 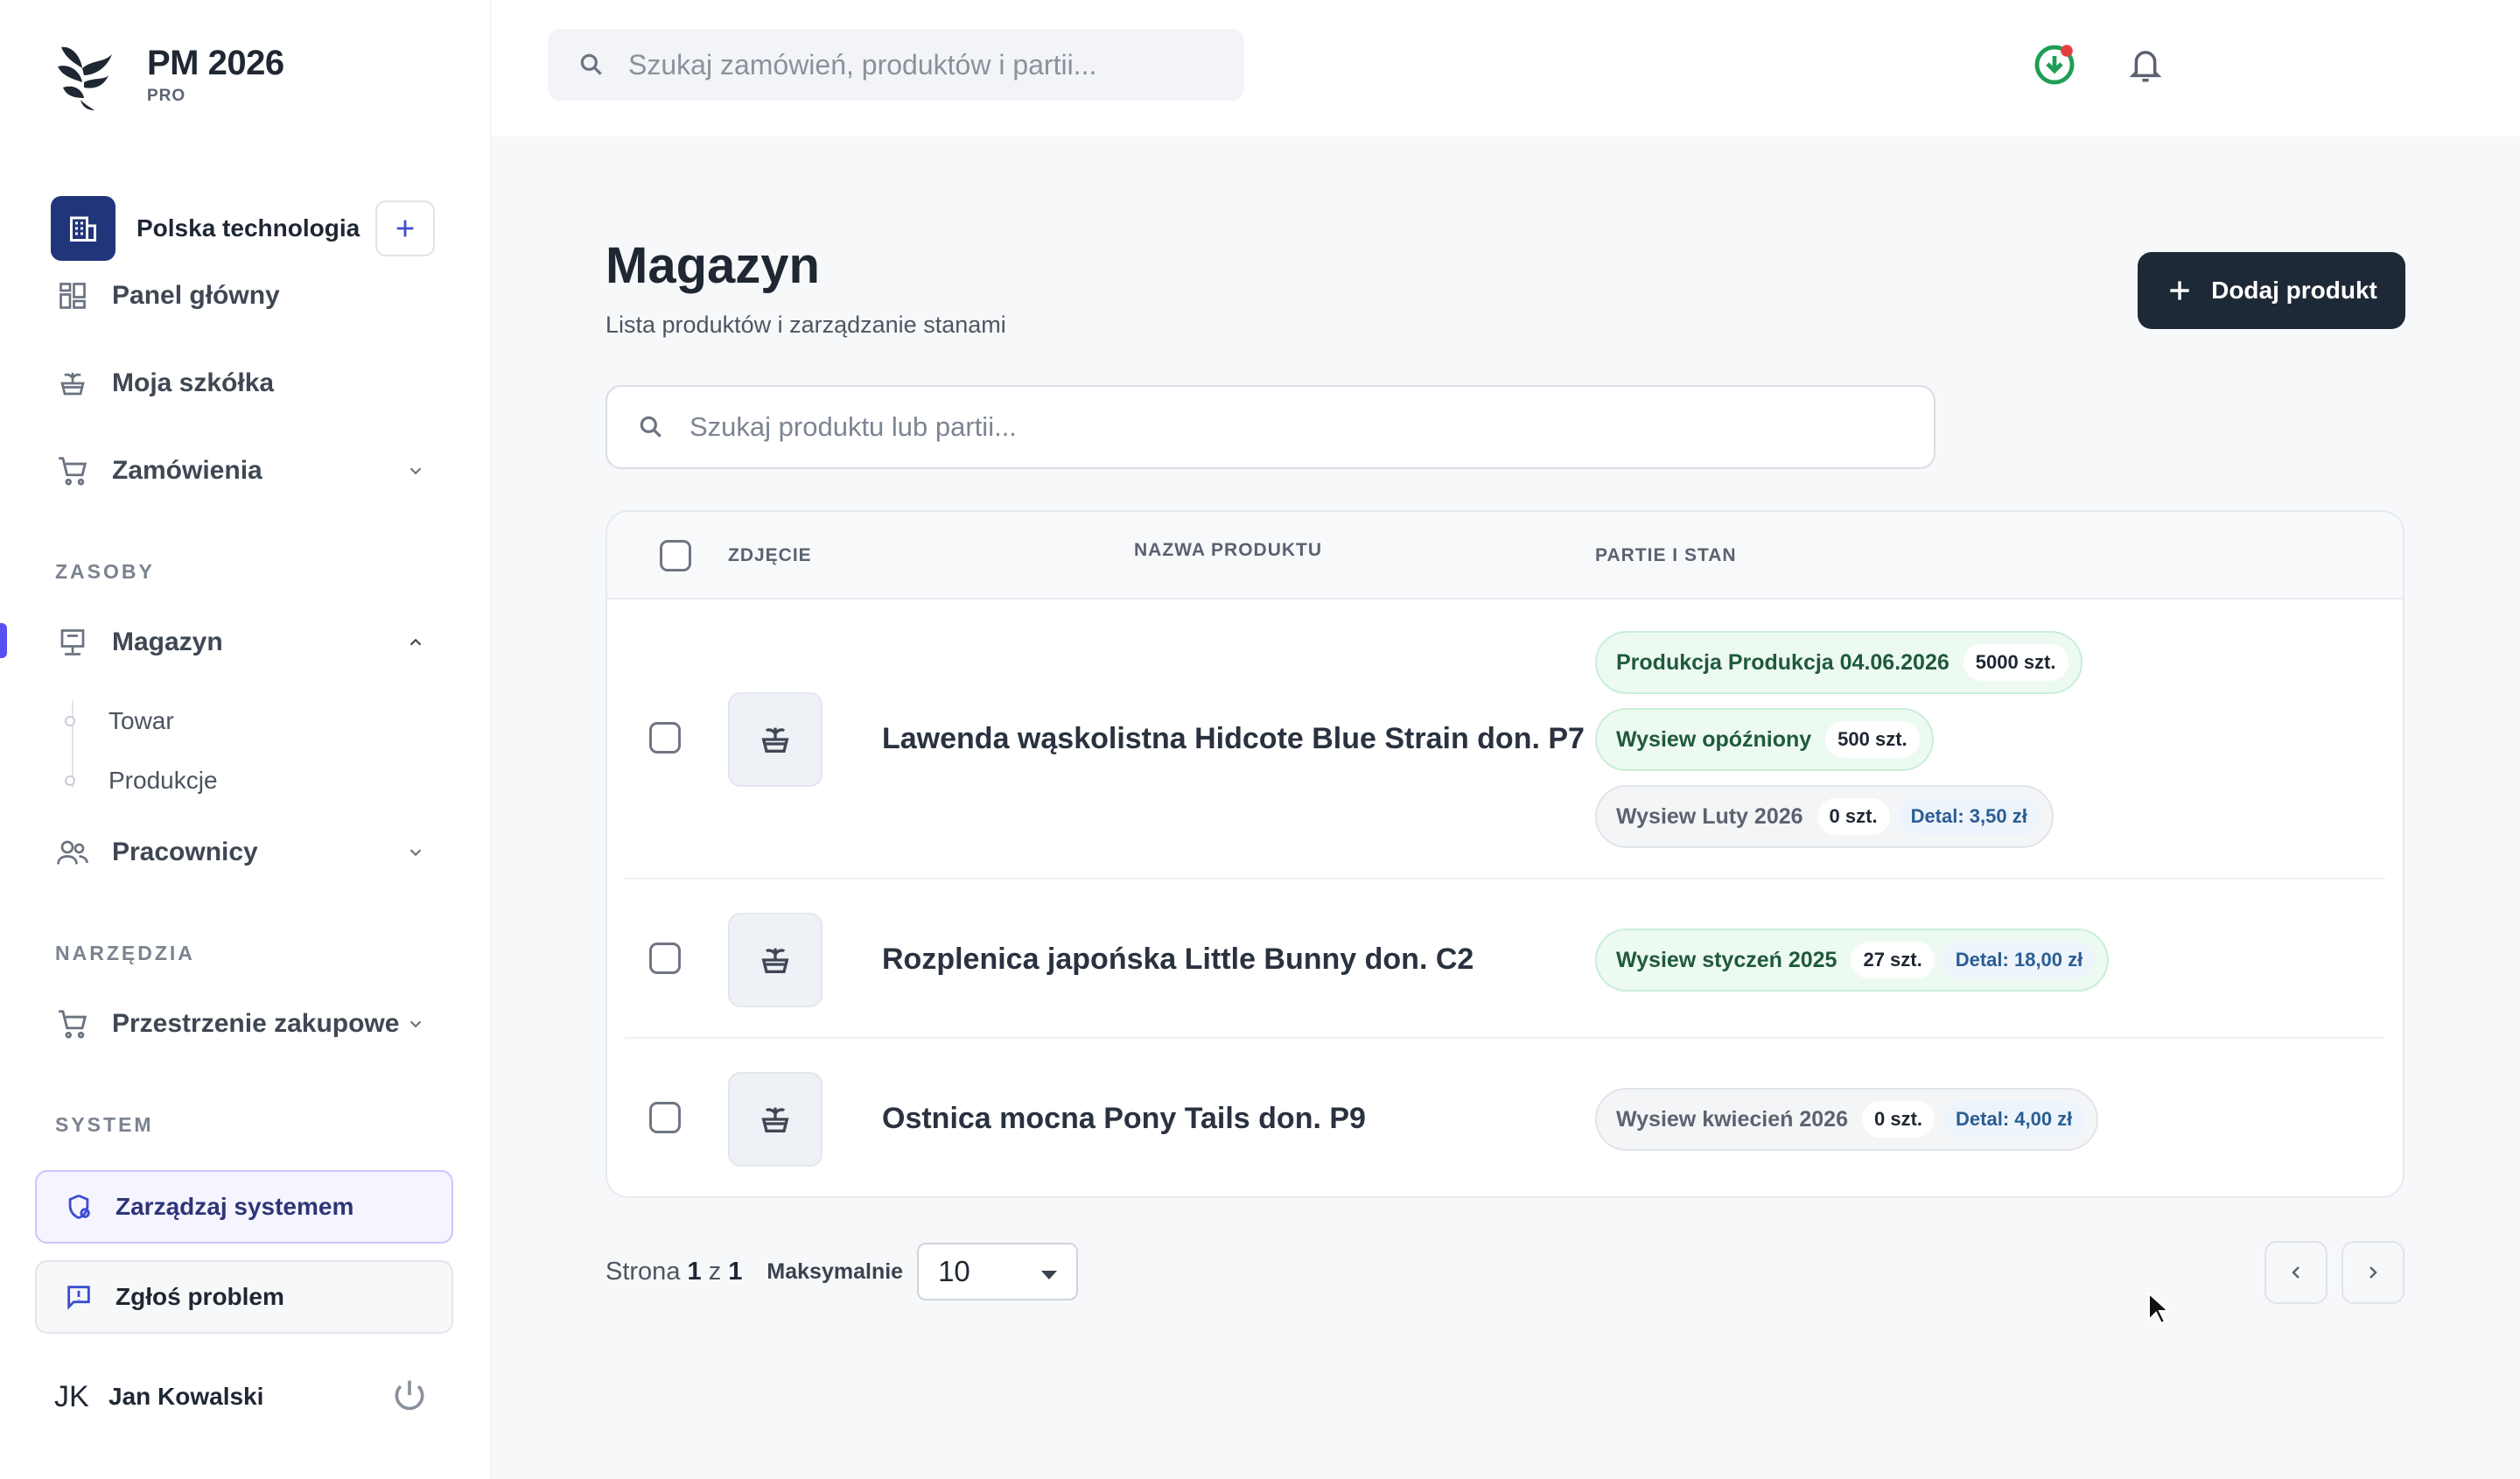 I want to click on sidebar-item-label: Panel główny, so click(x=196, y=295).